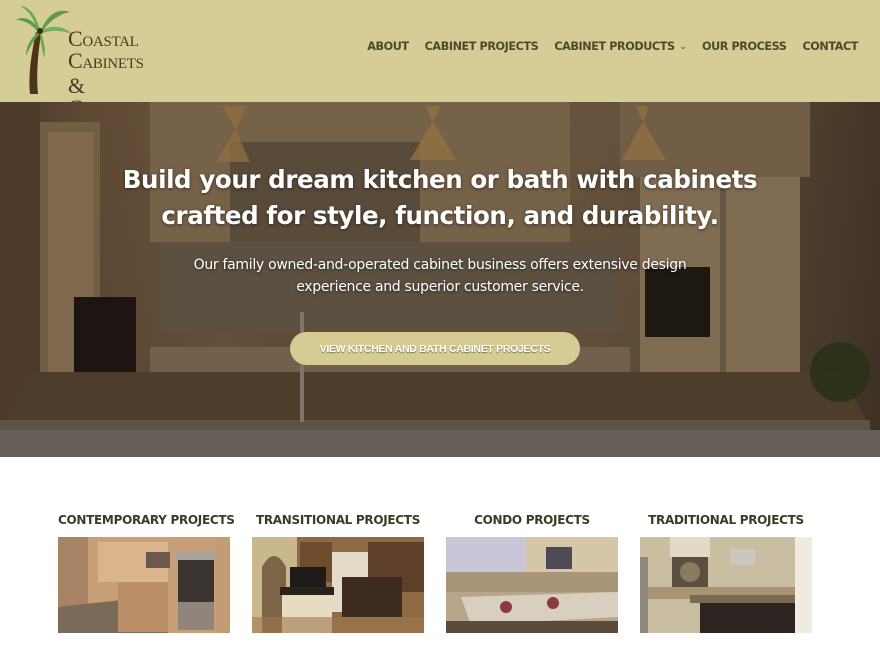  I want to click on condo-kitchen-photo, so click(532, 585).